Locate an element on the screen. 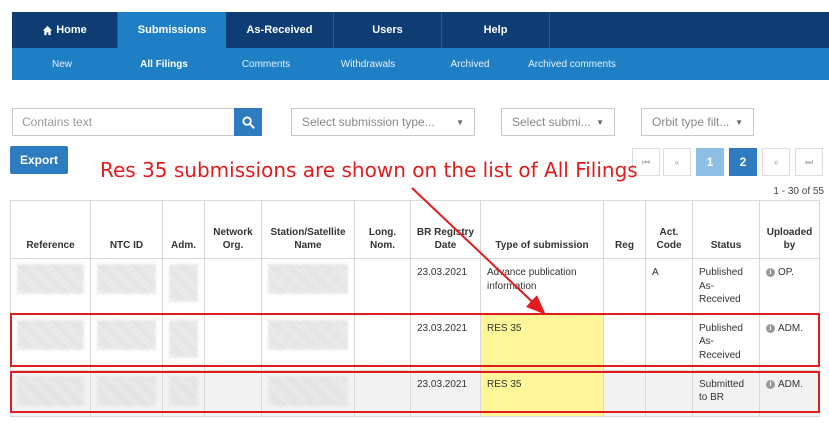  annotation-arrow is located at coordinates (478, 251).